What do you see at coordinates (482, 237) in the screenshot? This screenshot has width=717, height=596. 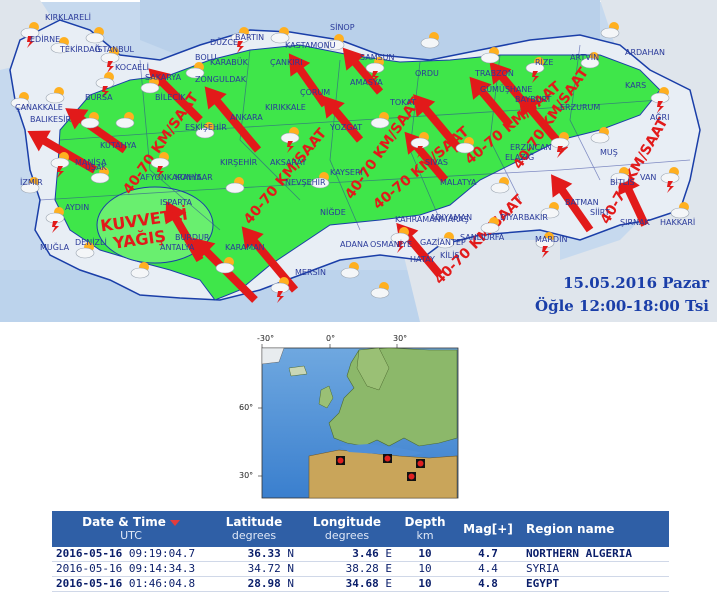 I see `city-label: ŞANLIURFA` at bounding box center [482, 237].